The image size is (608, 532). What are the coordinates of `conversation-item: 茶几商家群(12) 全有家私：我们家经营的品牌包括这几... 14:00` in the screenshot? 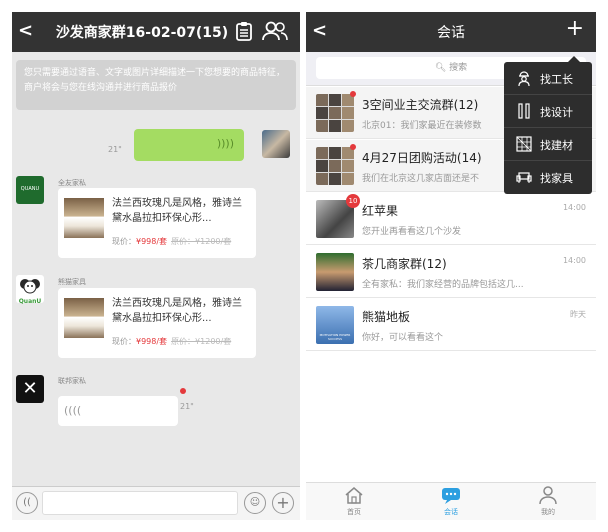 It's located at (451, 272).